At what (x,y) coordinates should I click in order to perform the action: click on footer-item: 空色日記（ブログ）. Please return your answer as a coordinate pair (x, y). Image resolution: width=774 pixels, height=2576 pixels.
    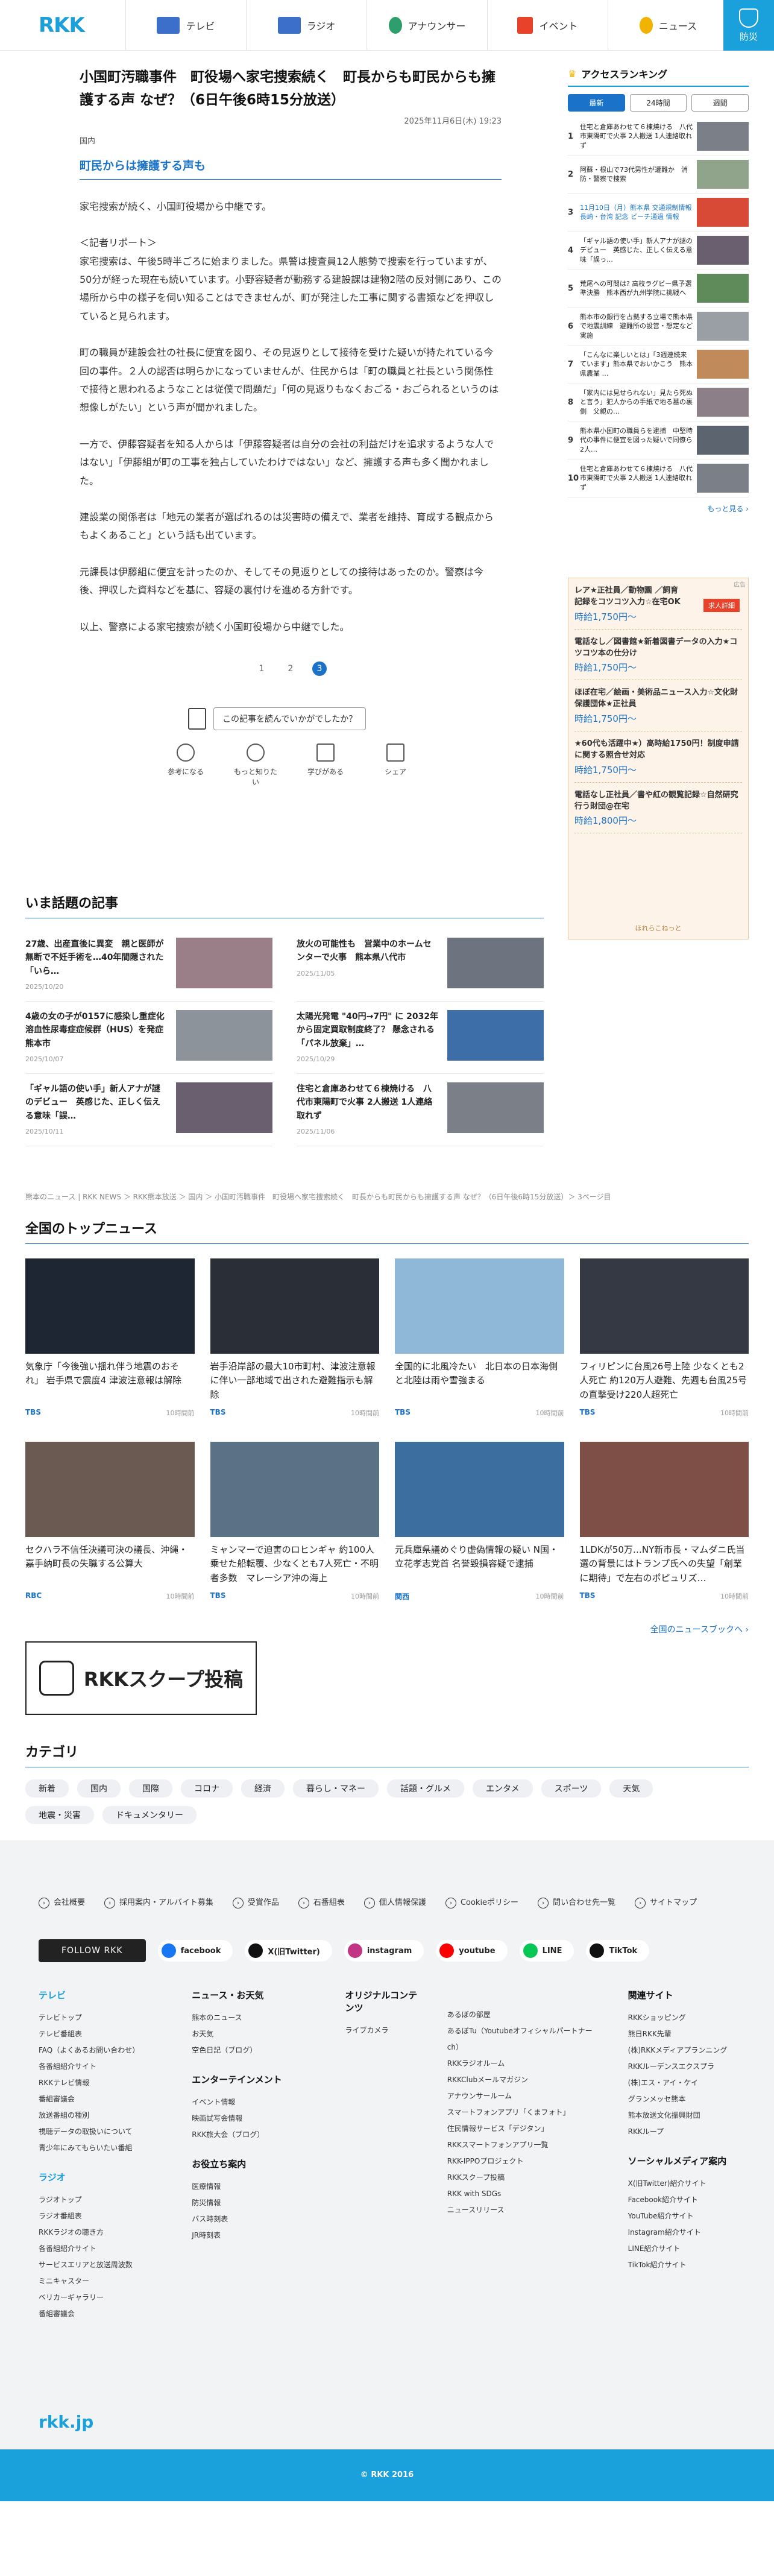
    Looking at the image, I should click on (253, 2050).